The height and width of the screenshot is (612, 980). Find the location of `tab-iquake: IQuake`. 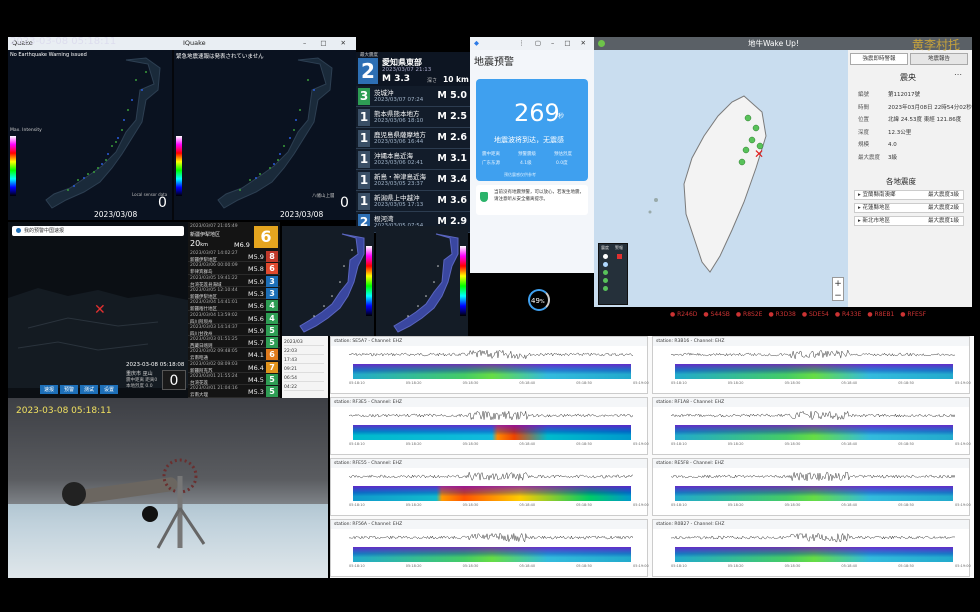

tab-iquake: IQuake is located at coordinates (194, 43).